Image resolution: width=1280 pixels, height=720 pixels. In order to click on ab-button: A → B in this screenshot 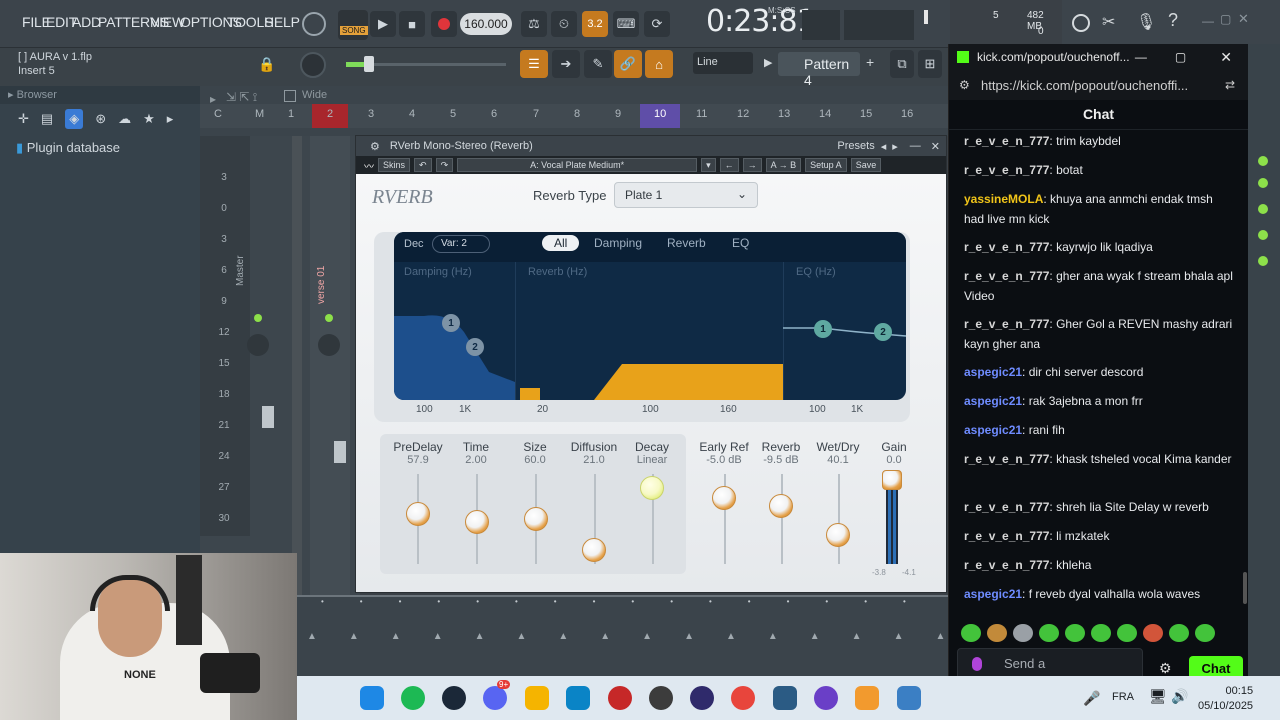, I will do `click(783, 165)`.